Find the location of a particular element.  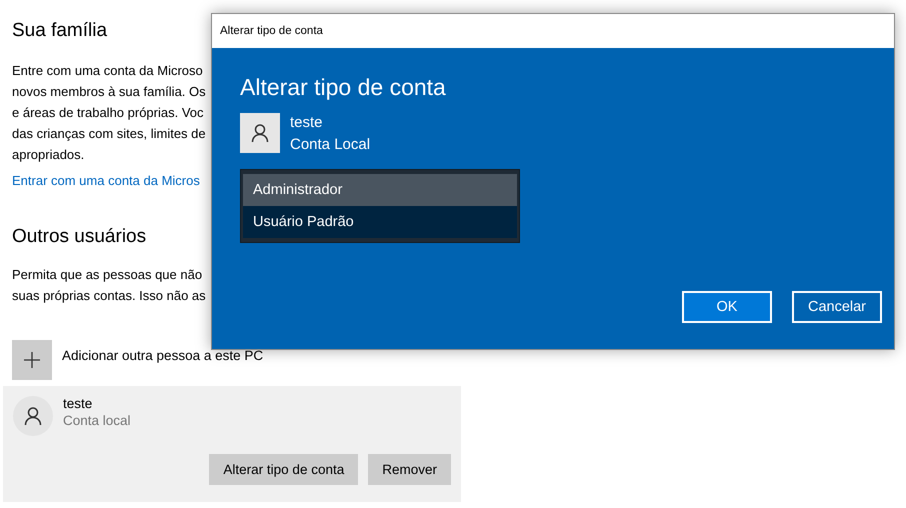

description-line: Entre com uma conta da Microso is located at coordinates (107, 71).